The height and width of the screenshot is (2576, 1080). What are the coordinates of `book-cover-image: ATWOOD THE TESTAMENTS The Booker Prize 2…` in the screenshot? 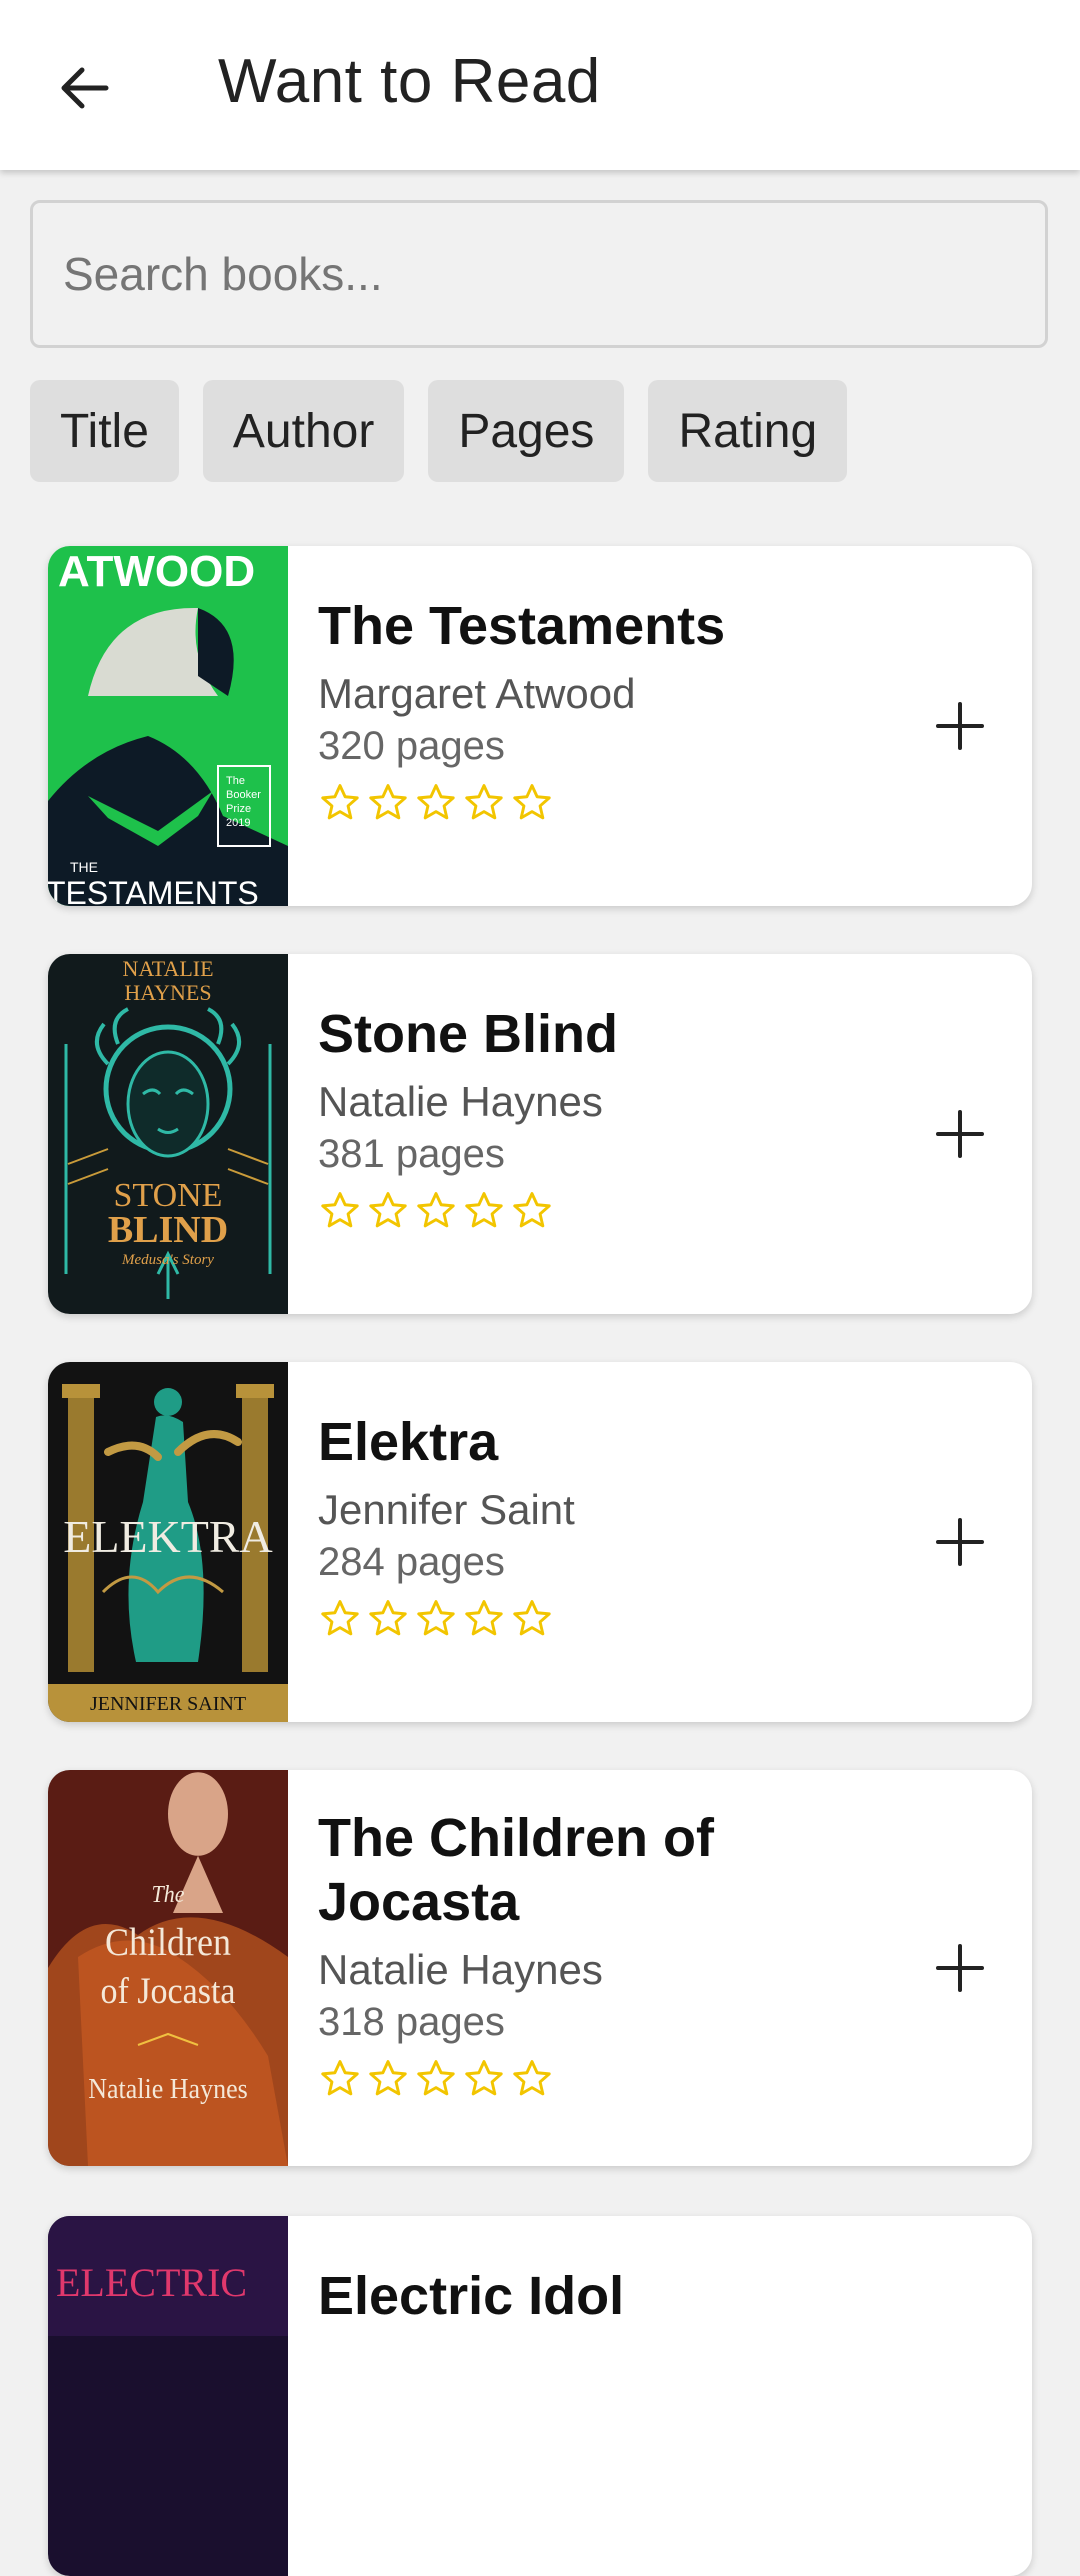 It's located at (168, 726).